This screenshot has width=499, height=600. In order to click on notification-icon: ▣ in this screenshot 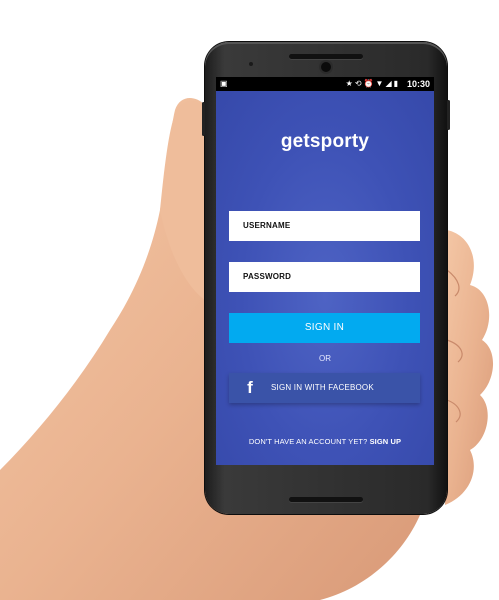, I will do `click(224, 83)`.